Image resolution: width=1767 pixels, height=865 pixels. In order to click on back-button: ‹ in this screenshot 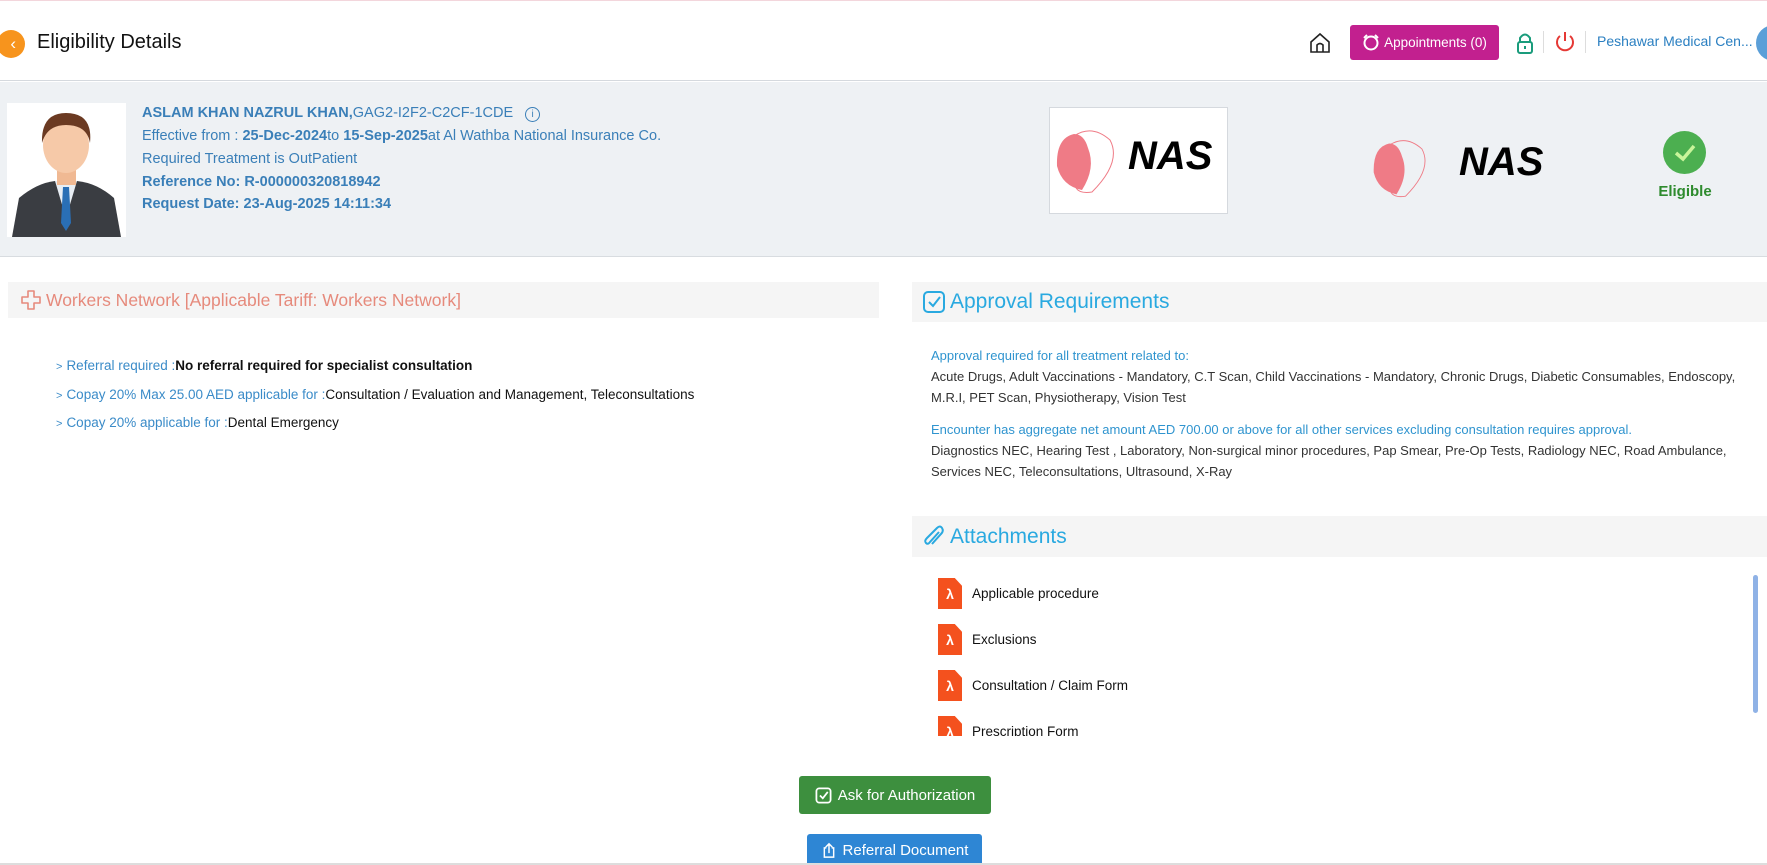, I will do `click(12, 44)`.